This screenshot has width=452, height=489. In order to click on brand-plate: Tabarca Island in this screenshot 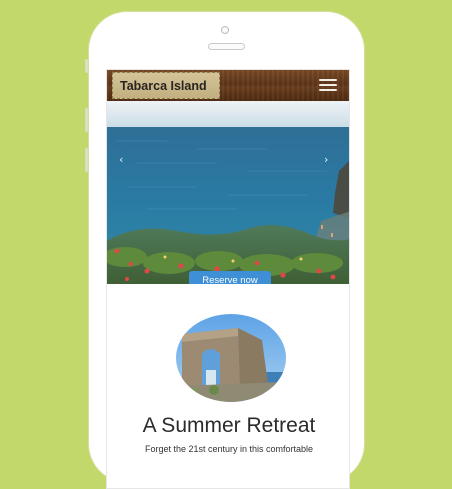, I will do `click(166, 85)`.